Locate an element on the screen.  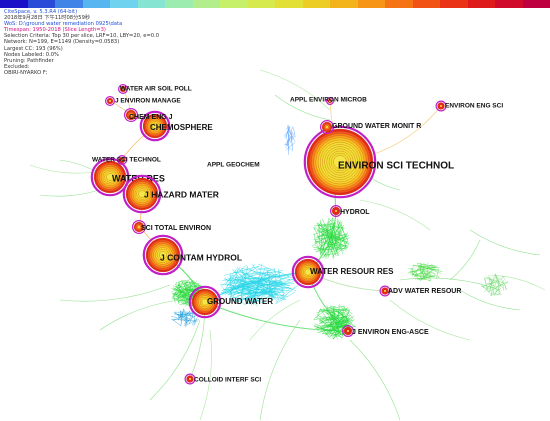
node-appl-geochem: APPL GEOCHEM is located at coordinates (233, 165).